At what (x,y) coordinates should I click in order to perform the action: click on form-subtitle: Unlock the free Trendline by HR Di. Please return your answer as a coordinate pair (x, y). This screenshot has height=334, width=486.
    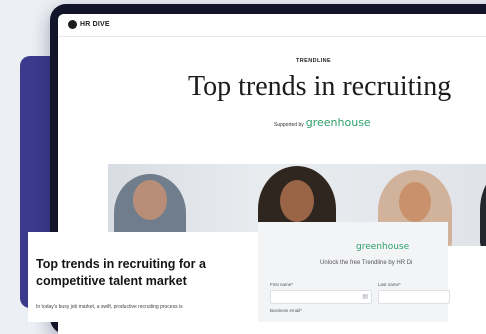
    Looking at the image, I should click on (366, 263).